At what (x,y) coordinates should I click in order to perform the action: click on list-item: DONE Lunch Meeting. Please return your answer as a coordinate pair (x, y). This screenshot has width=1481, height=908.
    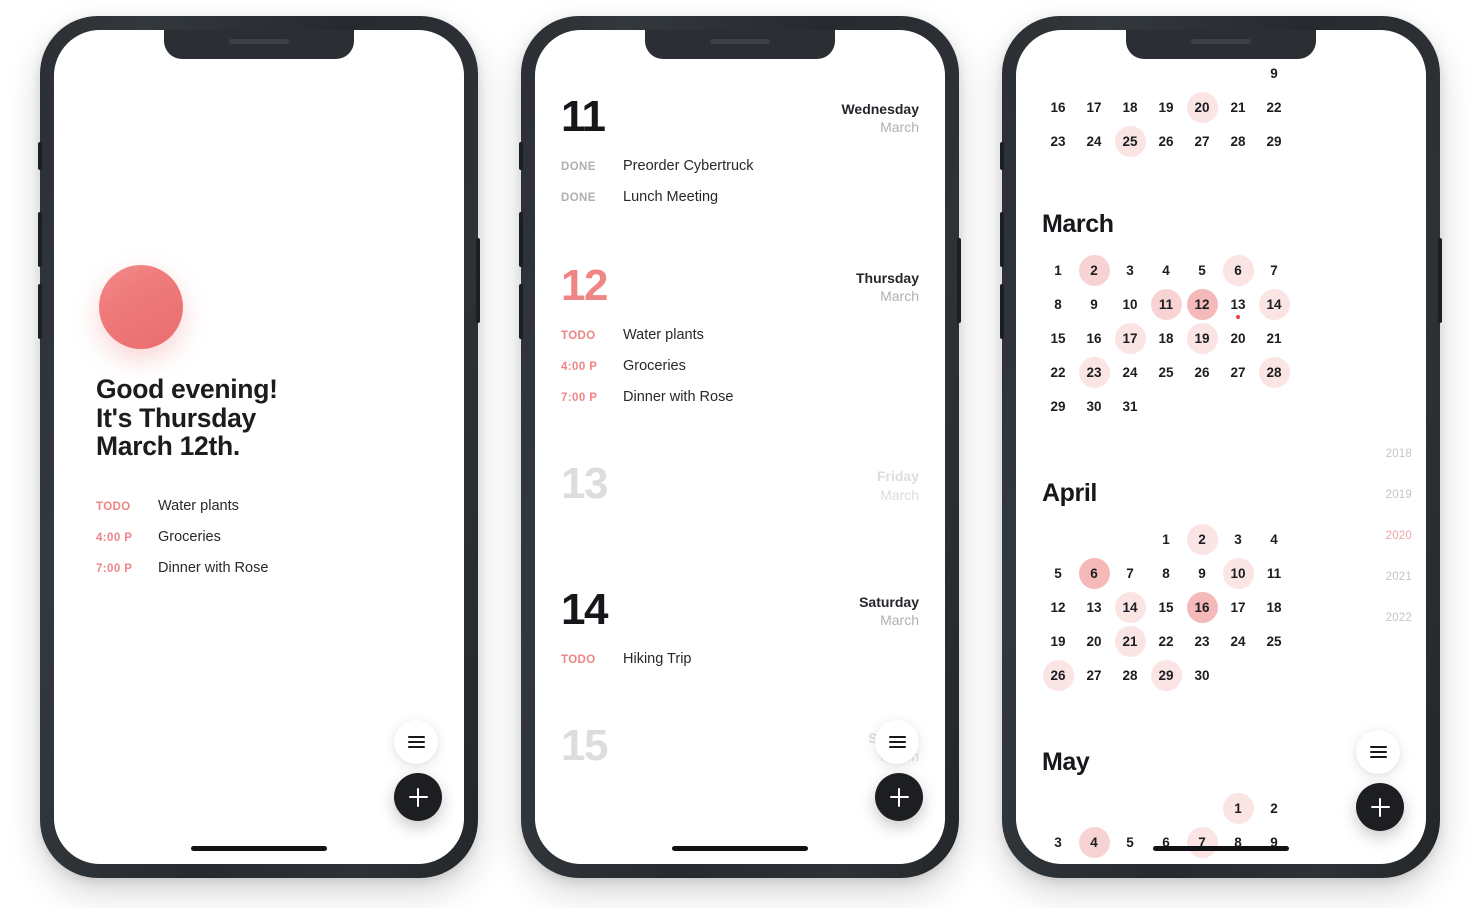
    Looking at the image, I should click on (740, 197).